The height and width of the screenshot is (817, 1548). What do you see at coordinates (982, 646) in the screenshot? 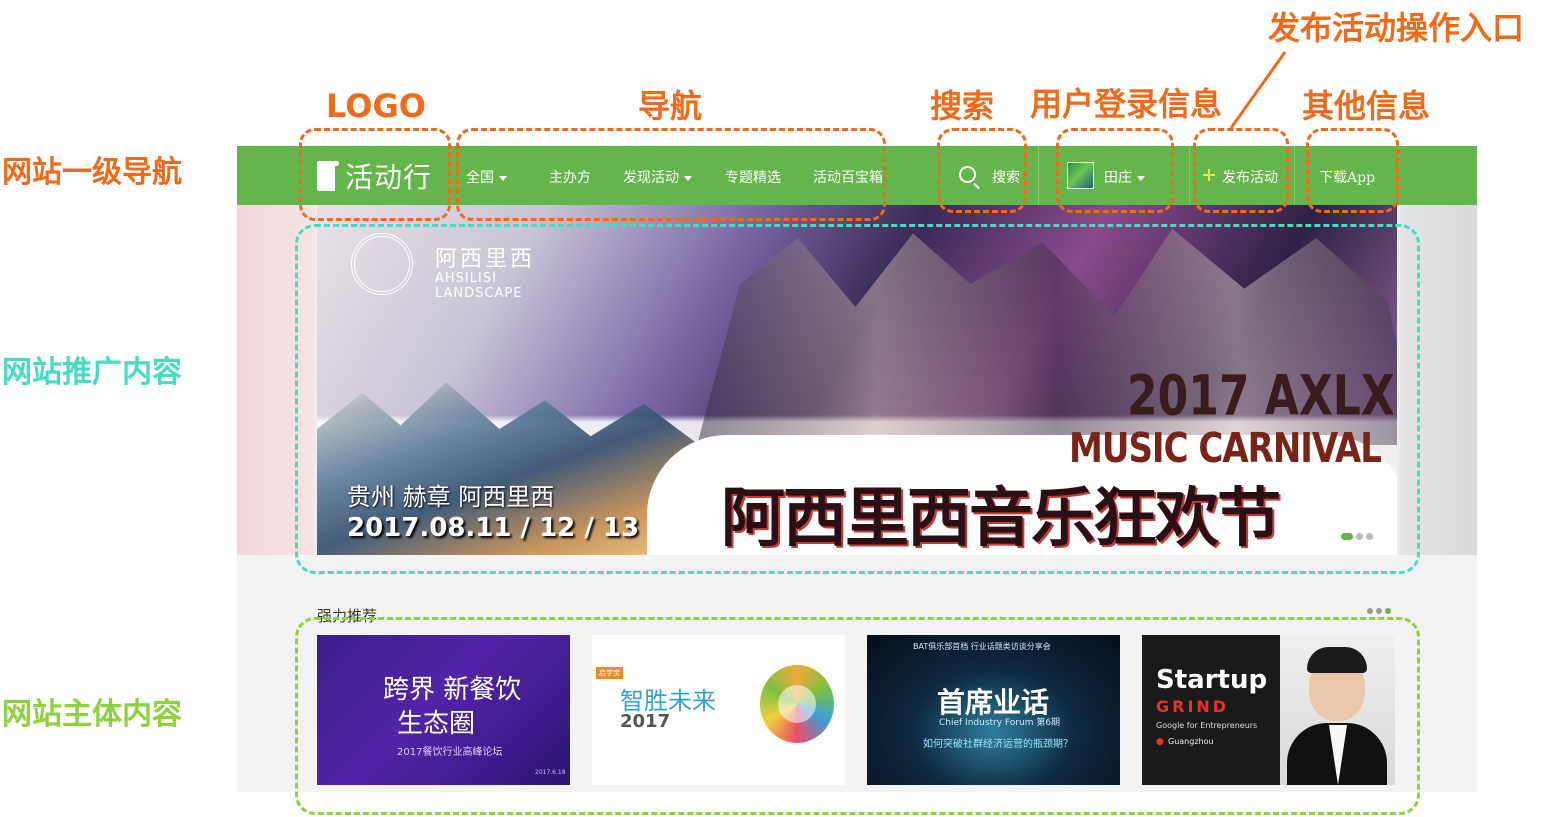
I see `card-tag: BAT俱乐部首档 行业话题类访谈分享会` at bounding box center [982, 646].